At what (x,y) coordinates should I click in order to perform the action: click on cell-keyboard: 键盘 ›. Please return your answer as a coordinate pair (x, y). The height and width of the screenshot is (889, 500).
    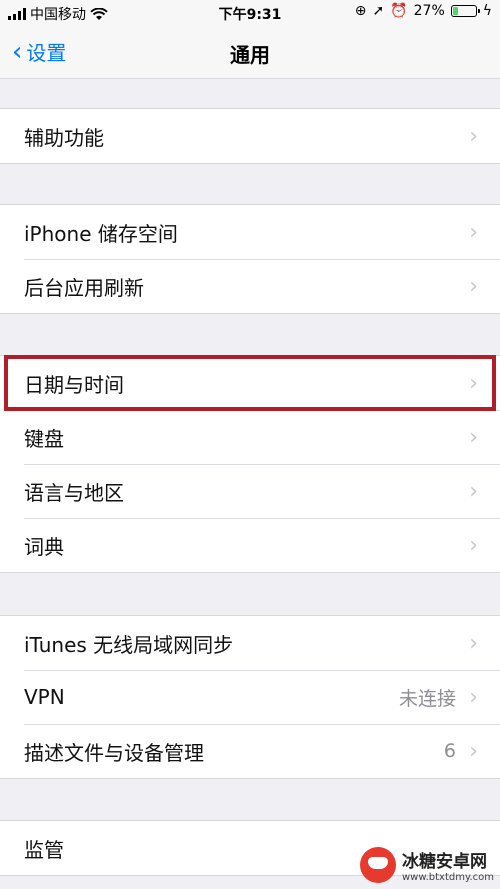
    Looking at the image, I should click on (250, 437).